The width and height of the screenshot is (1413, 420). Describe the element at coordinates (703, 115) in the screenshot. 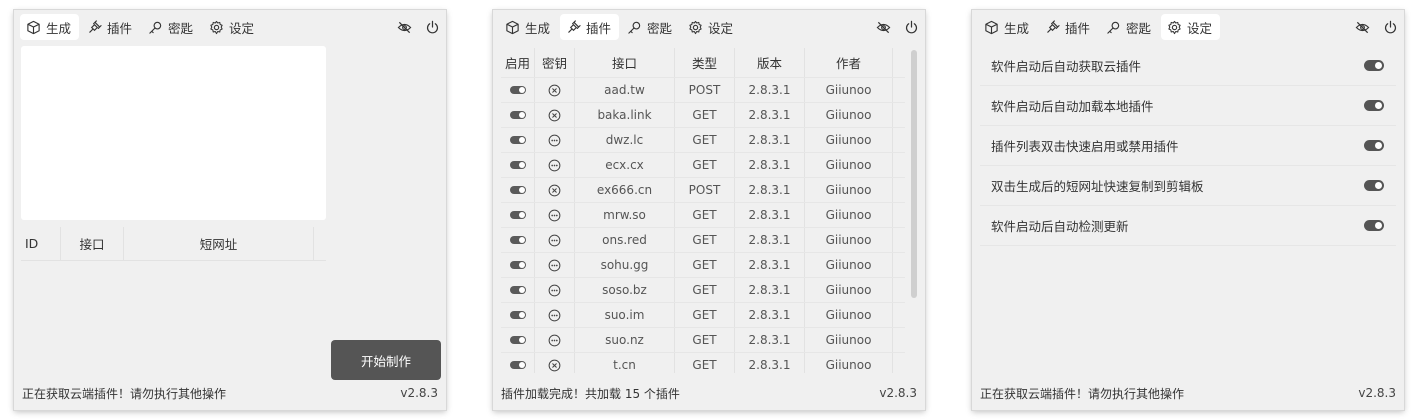

I see `table-row: baka.link GET 2.8.3.1 Giiunoo` at that location.